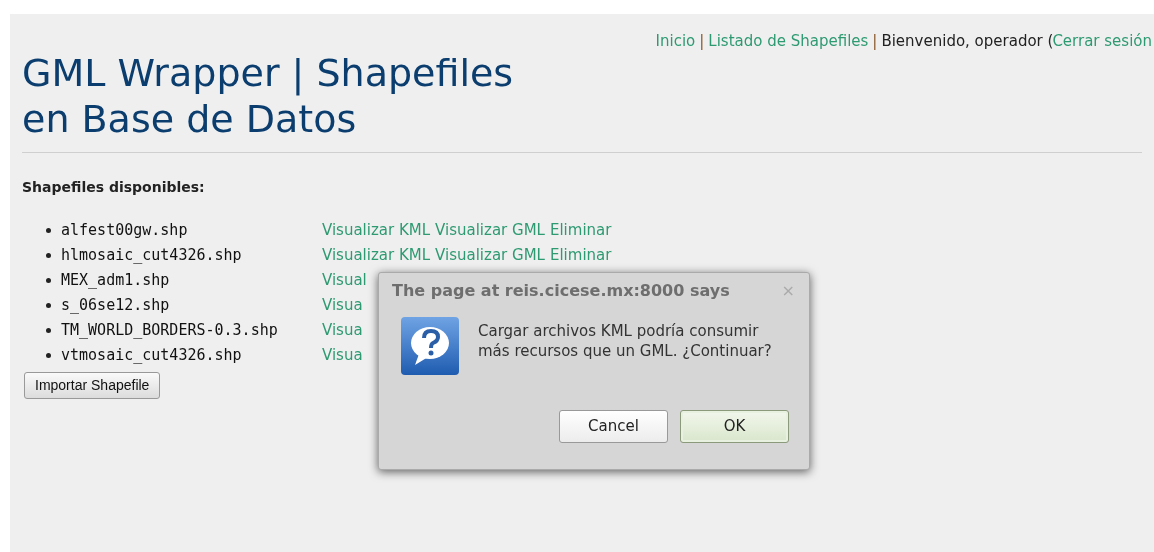 This screenshot has width=1154, height=552. What do you see at coordinates (734, 426) in the screenshot?
I see `ok-button: OK` at bounding box center [734, 426].